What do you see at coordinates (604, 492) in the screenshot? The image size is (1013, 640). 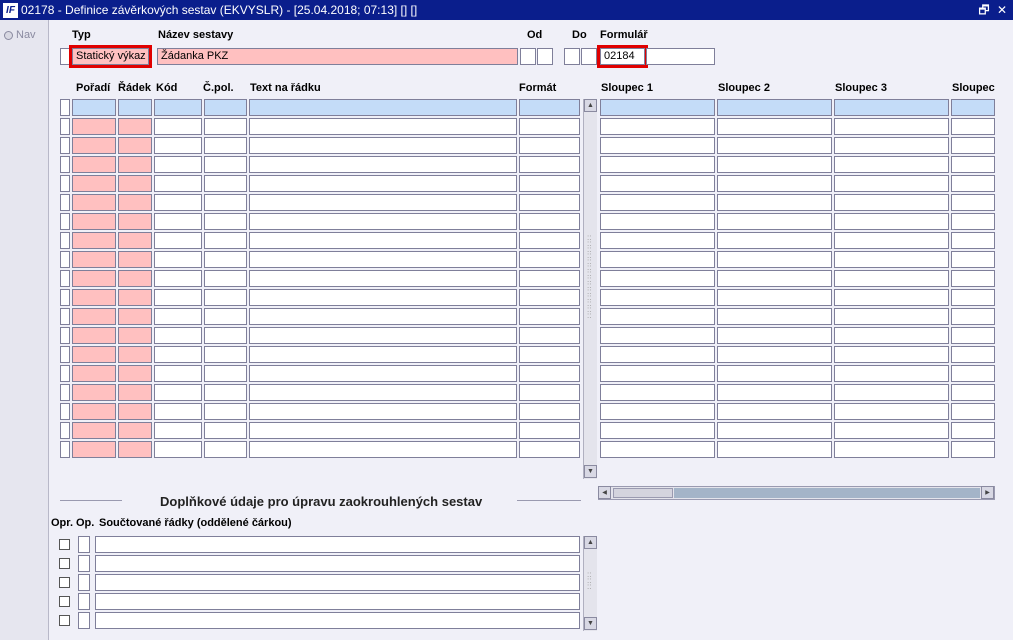 I see `scroll-left-icon: ◀` at bounding box center [604, 492].